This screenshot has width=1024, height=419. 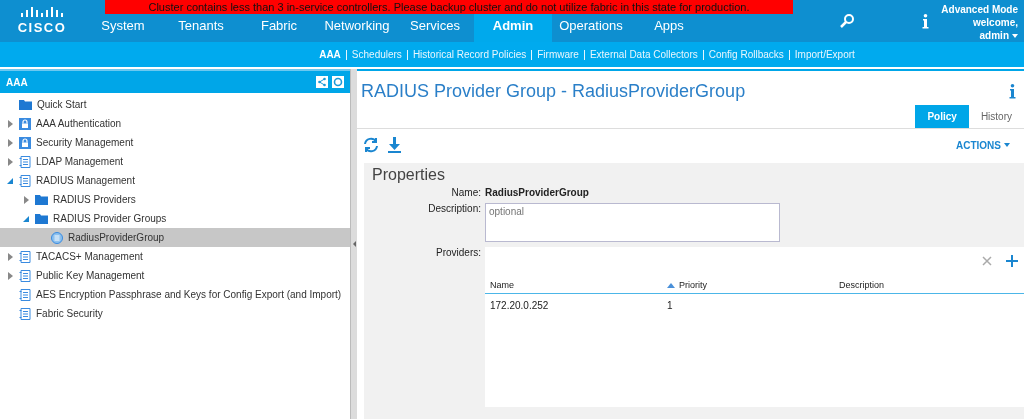 What do you see at coordinates (42, 27) in the screenshot?
I see `logo-text: CISCO` at bounding box center [42, 27].